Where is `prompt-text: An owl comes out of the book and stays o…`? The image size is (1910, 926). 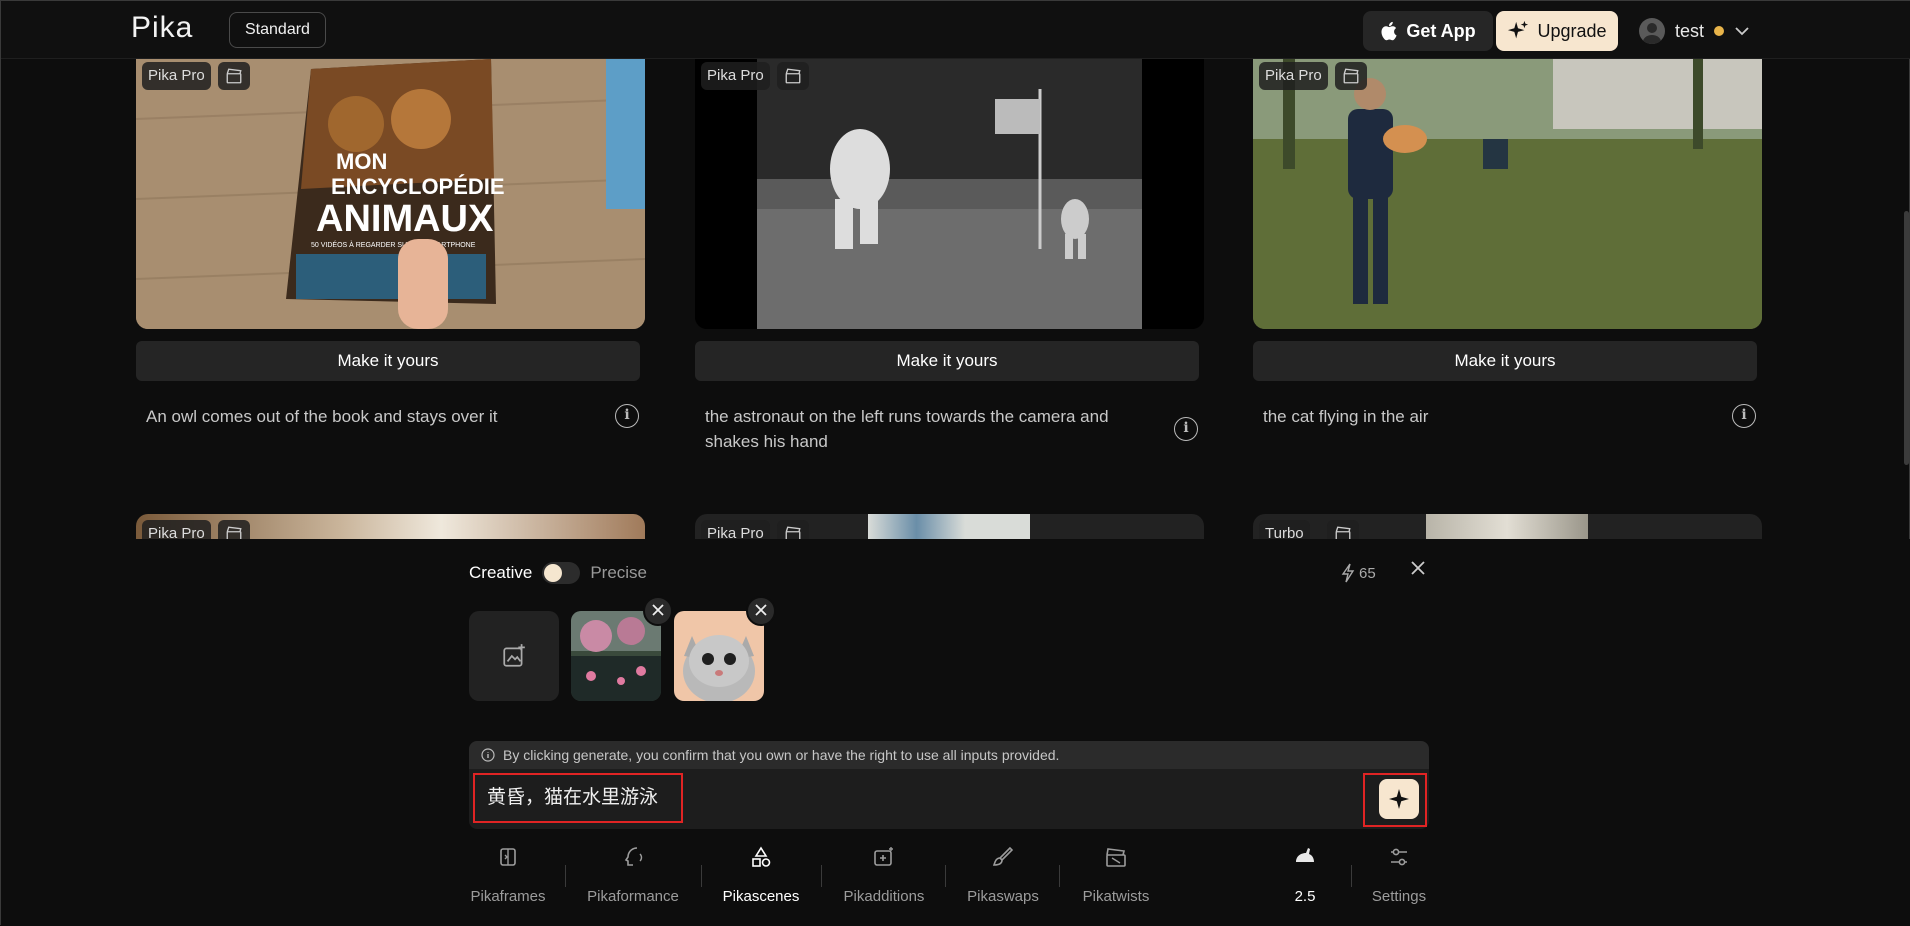
prompt-text: An owl comes out of the book and stays o… is located at coordinates (322, 416).